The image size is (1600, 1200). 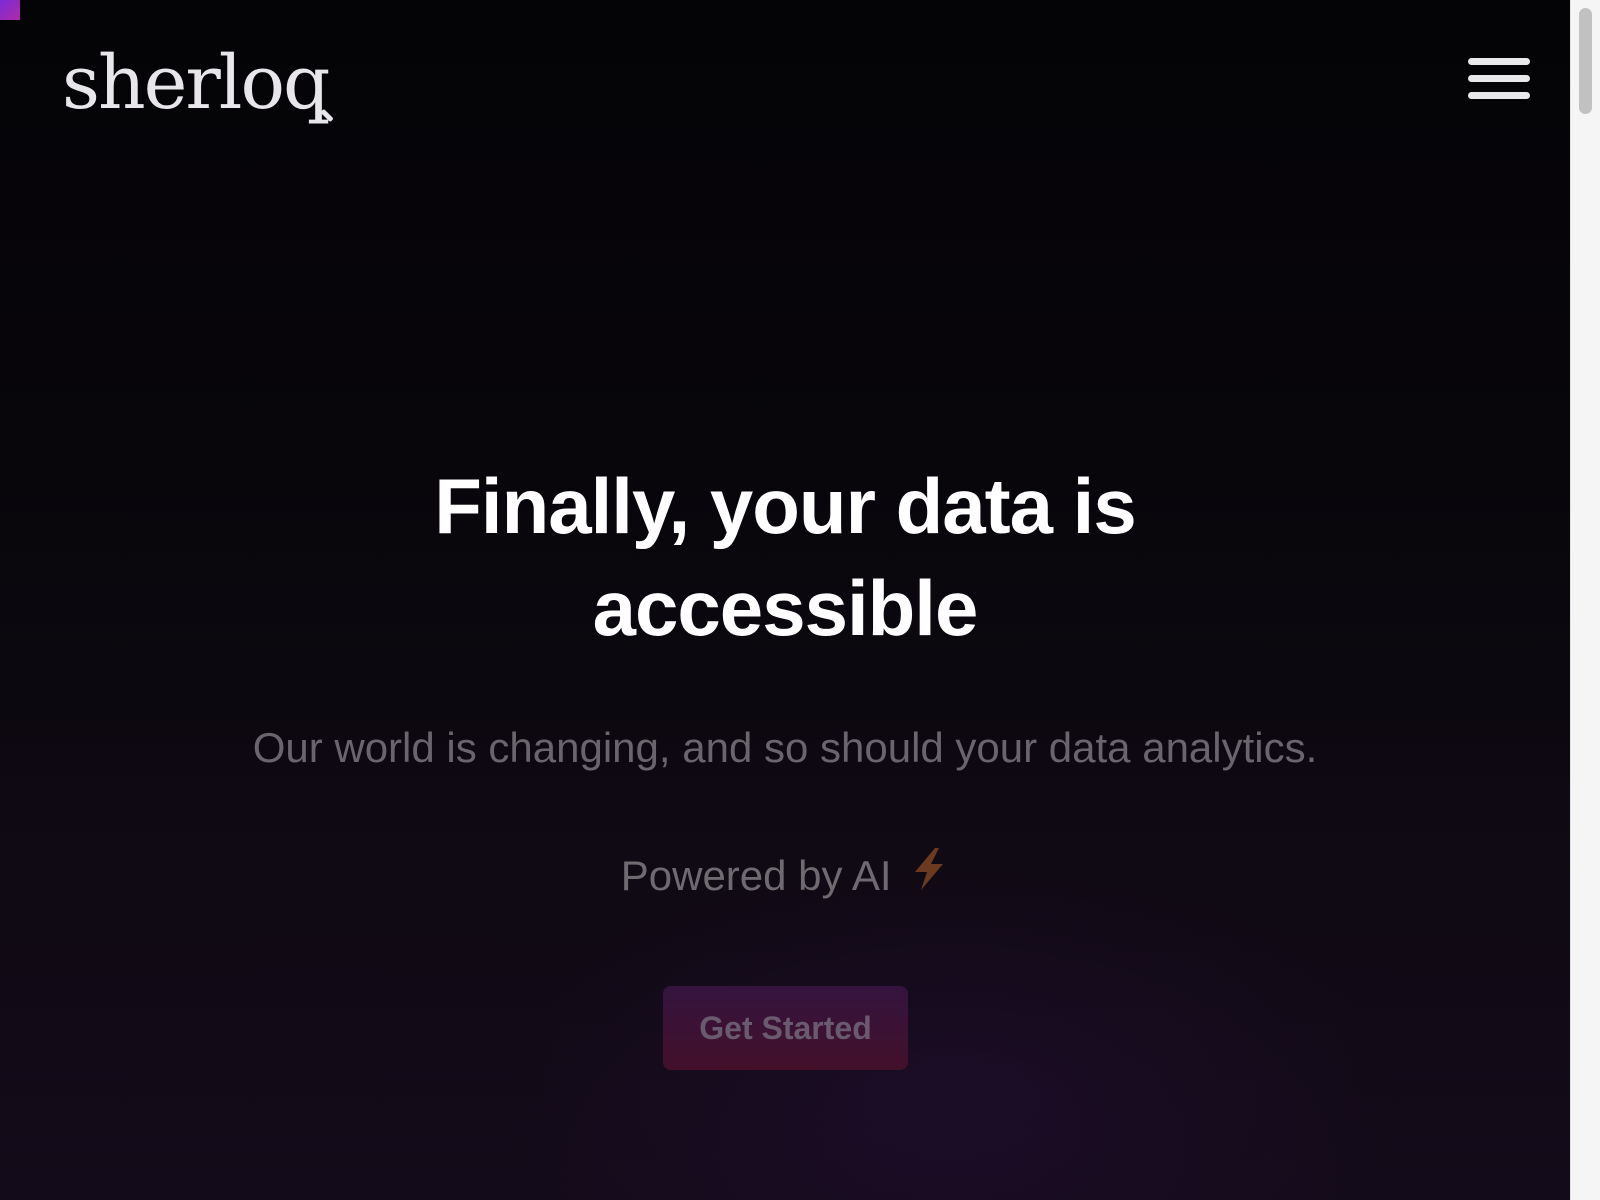 What do you see at coordinates (1585, 600) in the screenshot?
I see `vertical-scrollbar` at bounding box center [1585, 600].